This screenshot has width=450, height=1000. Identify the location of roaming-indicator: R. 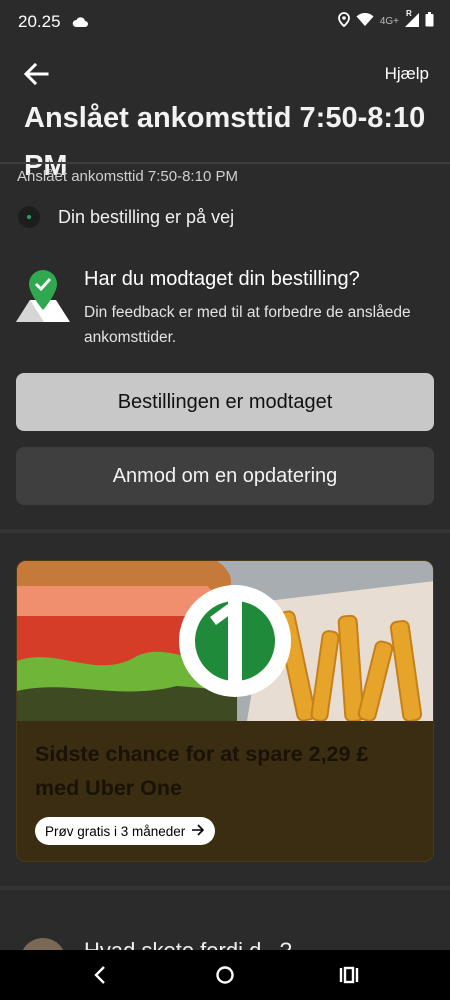
(409, 13).